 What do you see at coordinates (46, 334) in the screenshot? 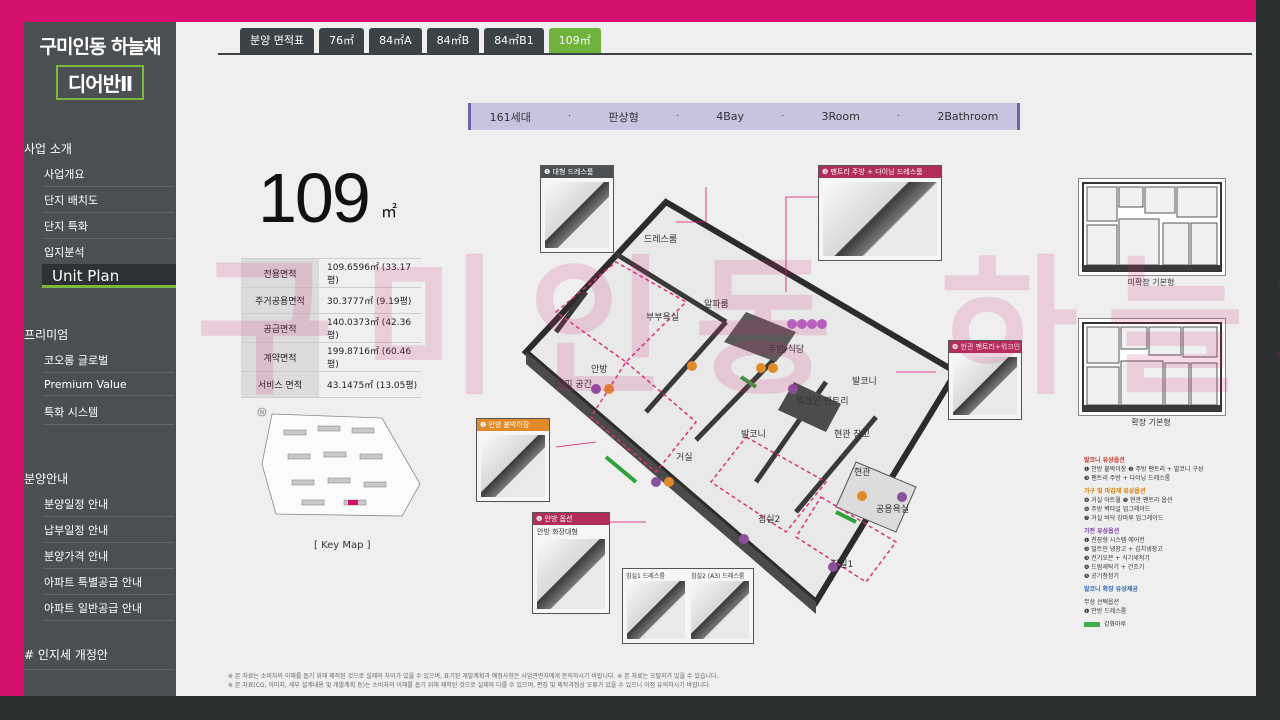
I see `menu-section-premium: 프리미엄` at bounding box center [46, 334].